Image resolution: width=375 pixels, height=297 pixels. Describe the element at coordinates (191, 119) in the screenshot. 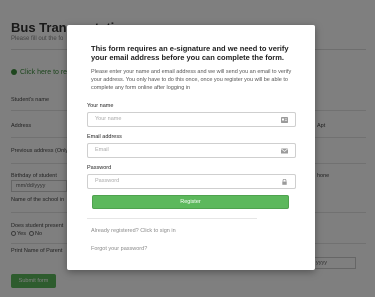

I see `name-input: Your name` at that location.